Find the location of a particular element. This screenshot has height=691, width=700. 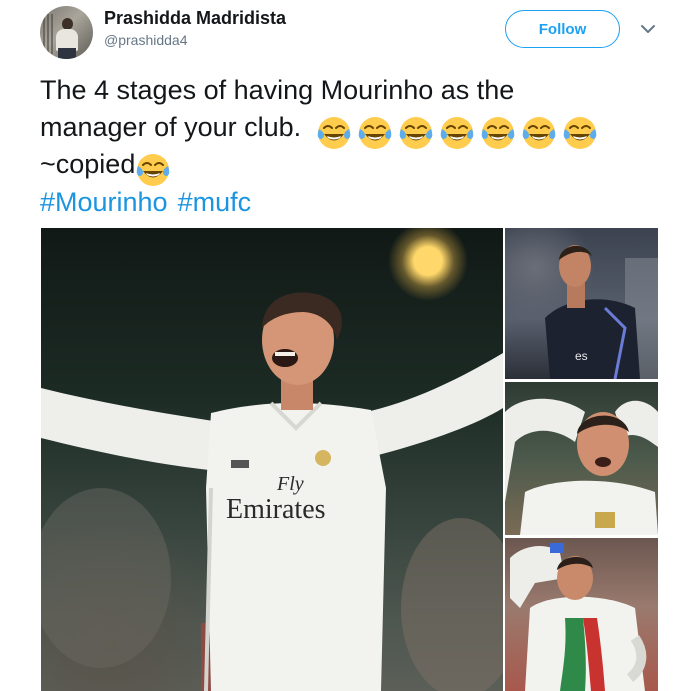

jersey-sponsor-top: Fly is located at coordinates (290, 484).